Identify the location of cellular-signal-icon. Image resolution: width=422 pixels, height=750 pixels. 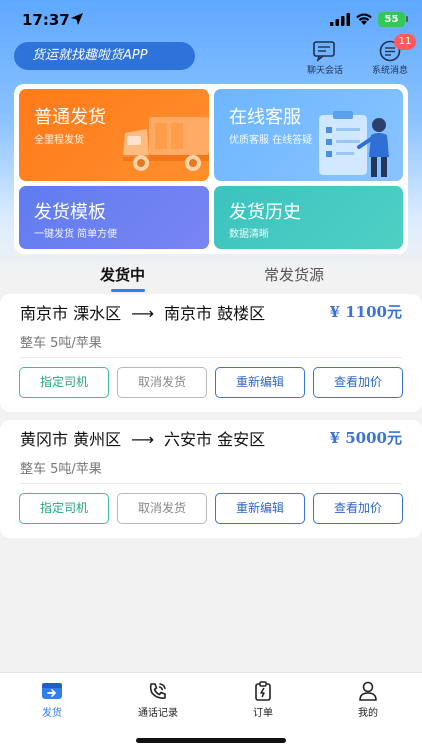
(340, 19).